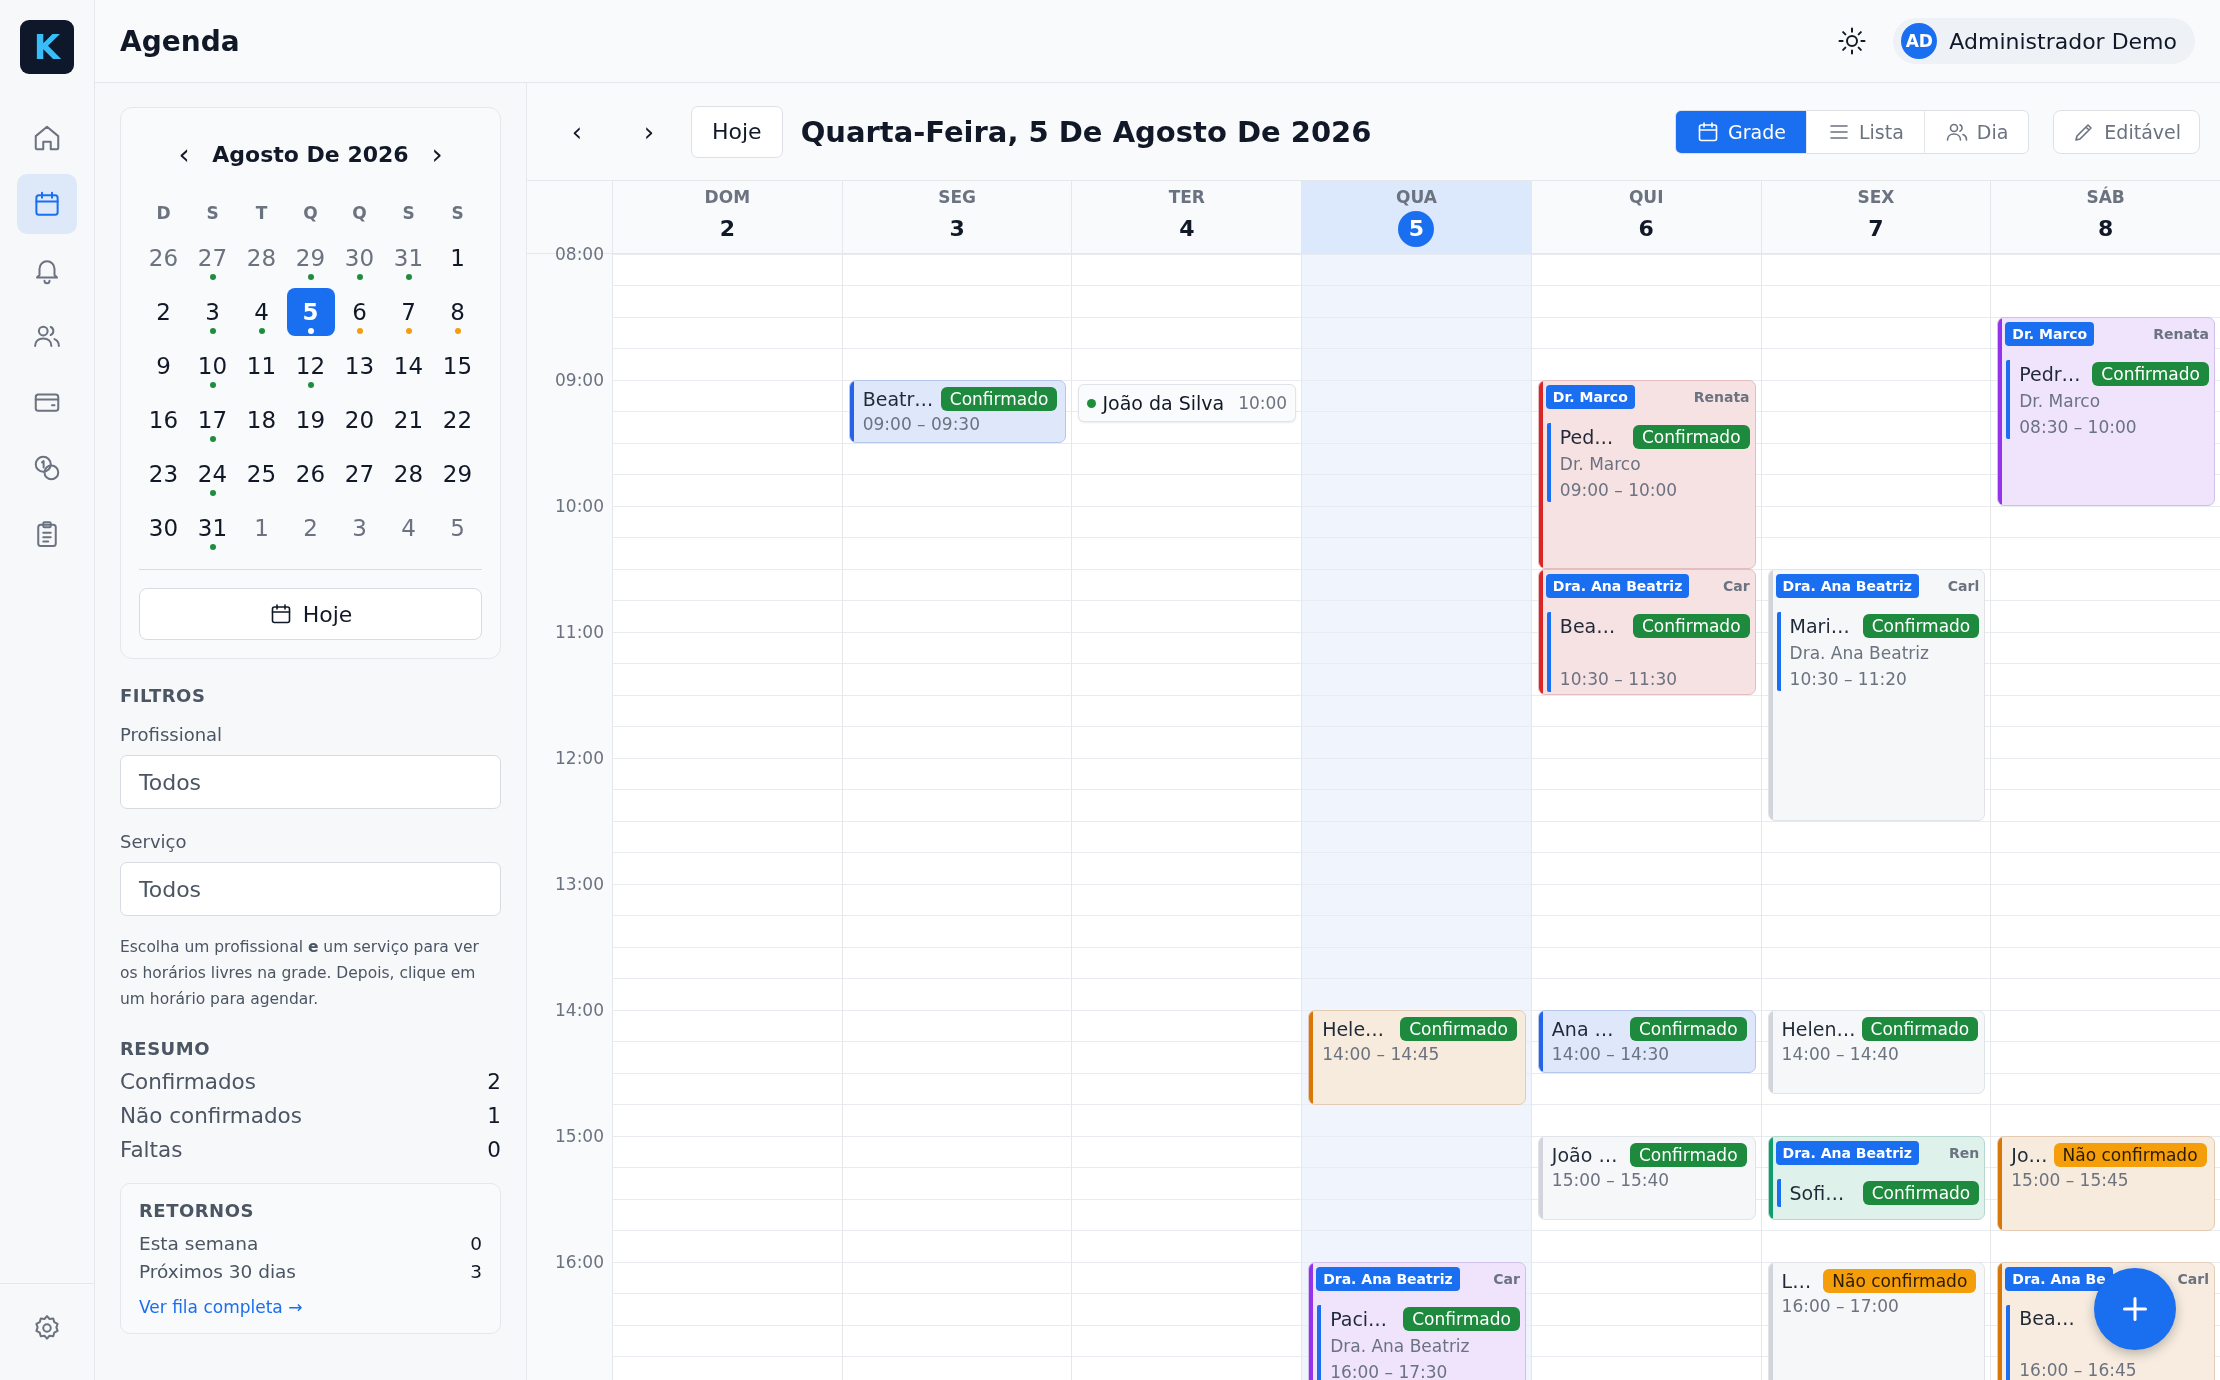 This screenshot has height=1380, width=2220. What do you see at coordinates (1646, 632) in the screenshot?
I see `event-group-card: Dra. Ana Beatriz Car Bea… Confirmado 10:30 – 11:30` at bounding box center [1646, 632].